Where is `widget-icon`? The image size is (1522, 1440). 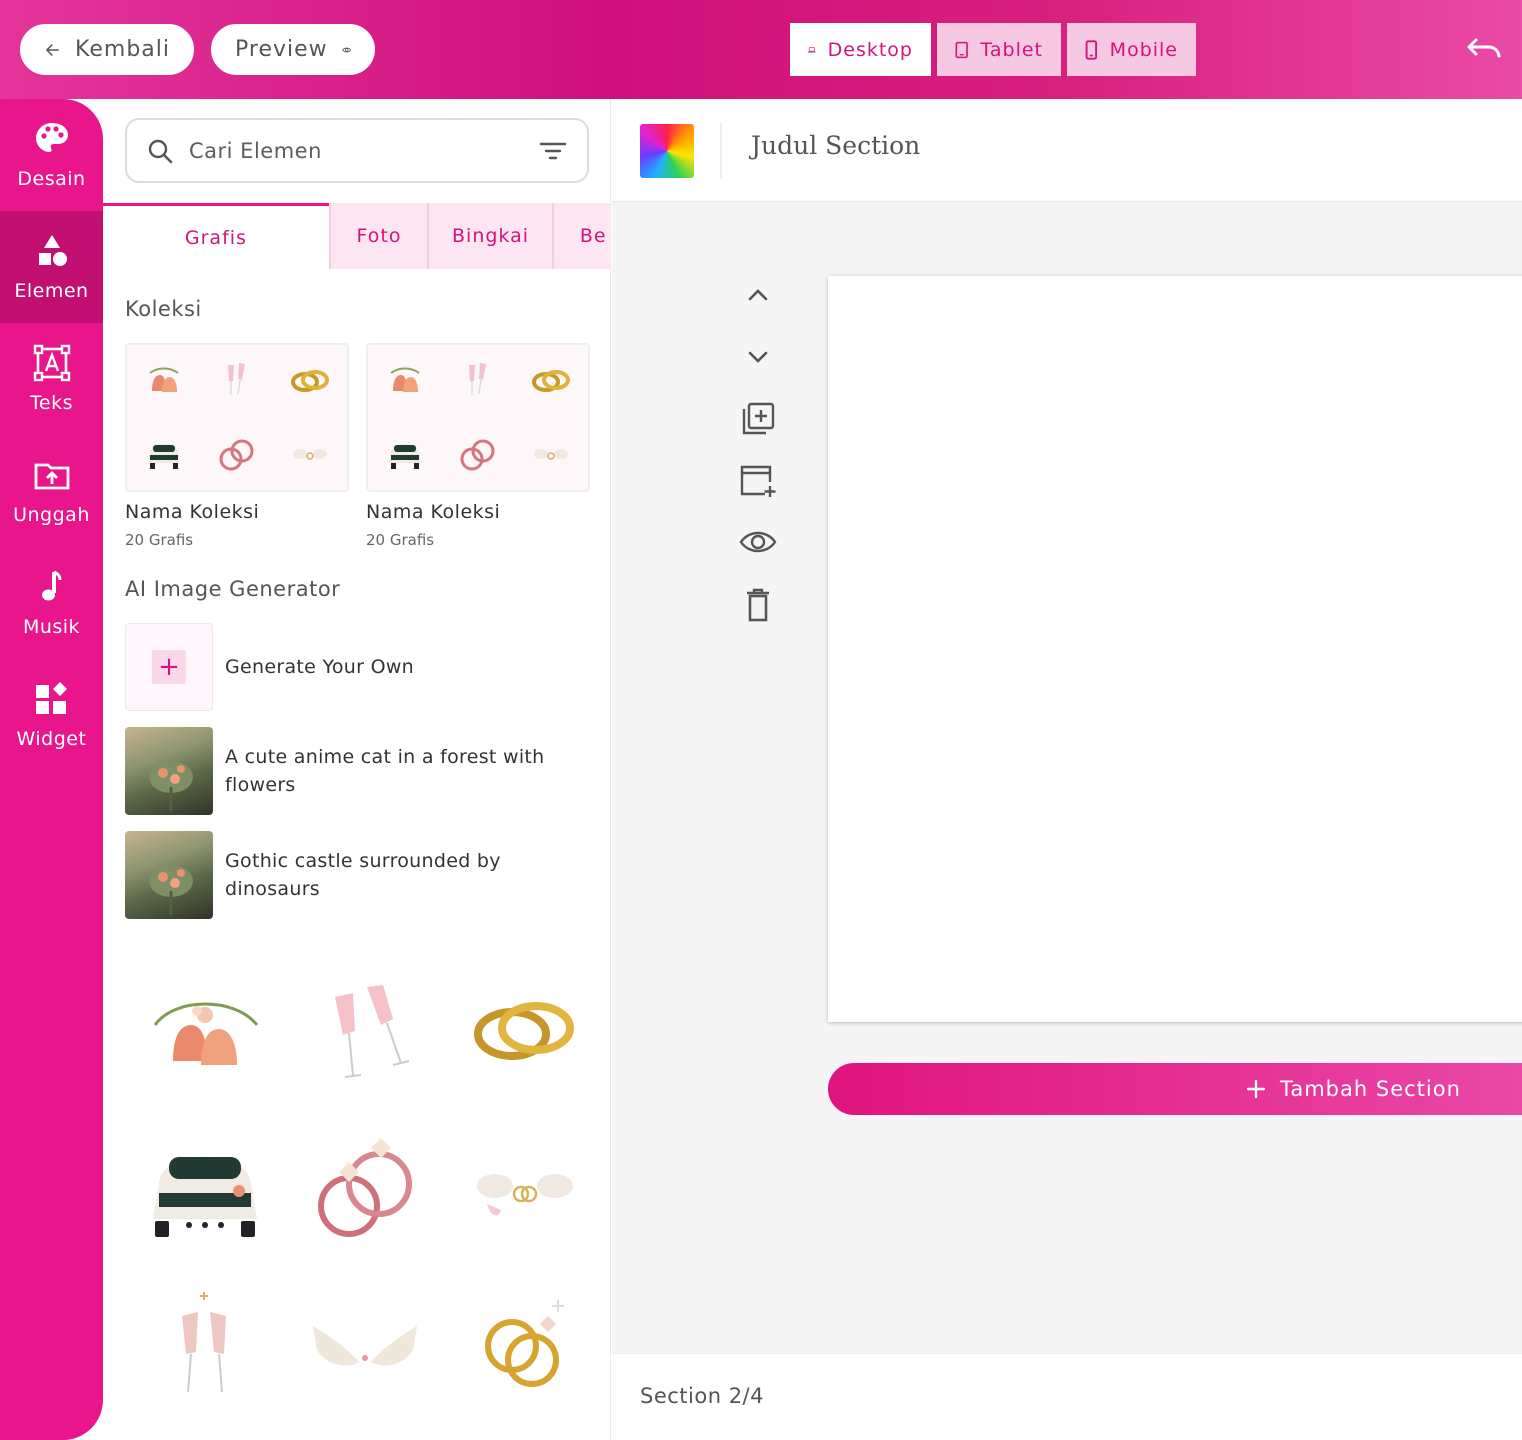 widget-icon is located at coordinates (51, 698).